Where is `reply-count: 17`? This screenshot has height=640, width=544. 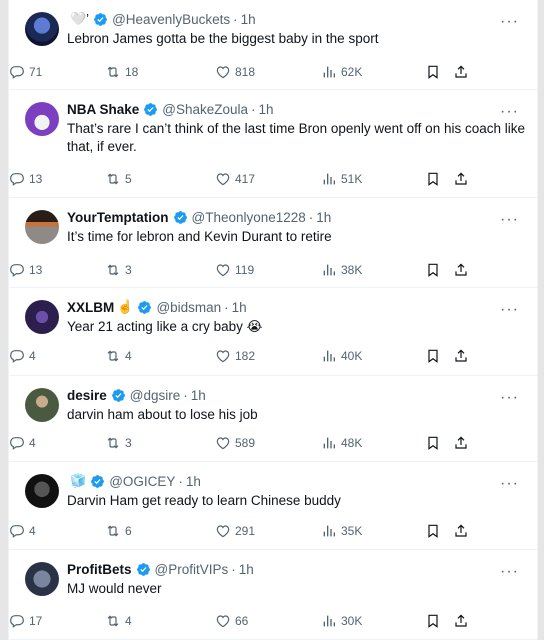 reply-count: 17 is located at coordinates (36, 621).